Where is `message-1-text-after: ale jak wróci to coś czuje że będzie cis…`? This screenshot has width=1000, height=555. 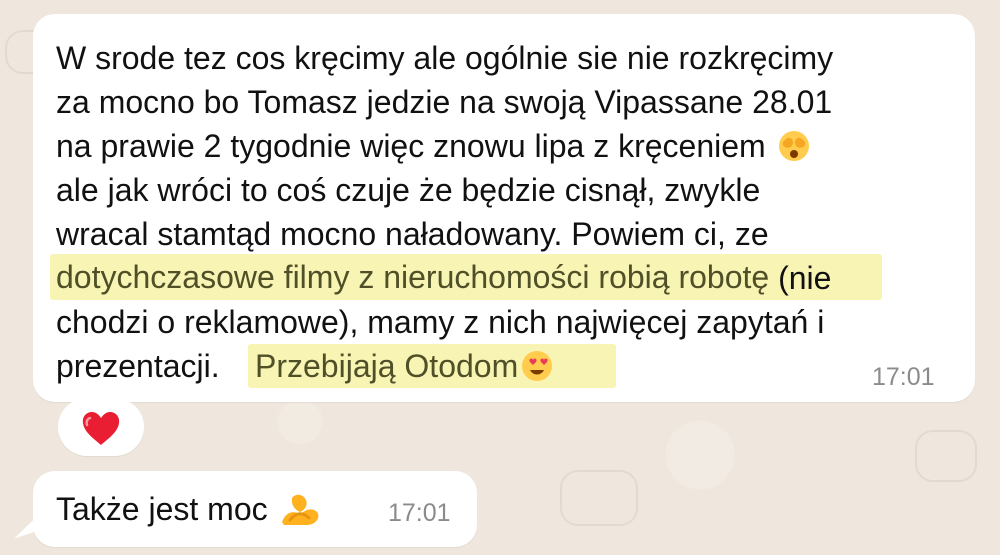
message-1-text-after: ale jak wróci to coś czuje że będzie cis… is located at coordinates (412, 212).